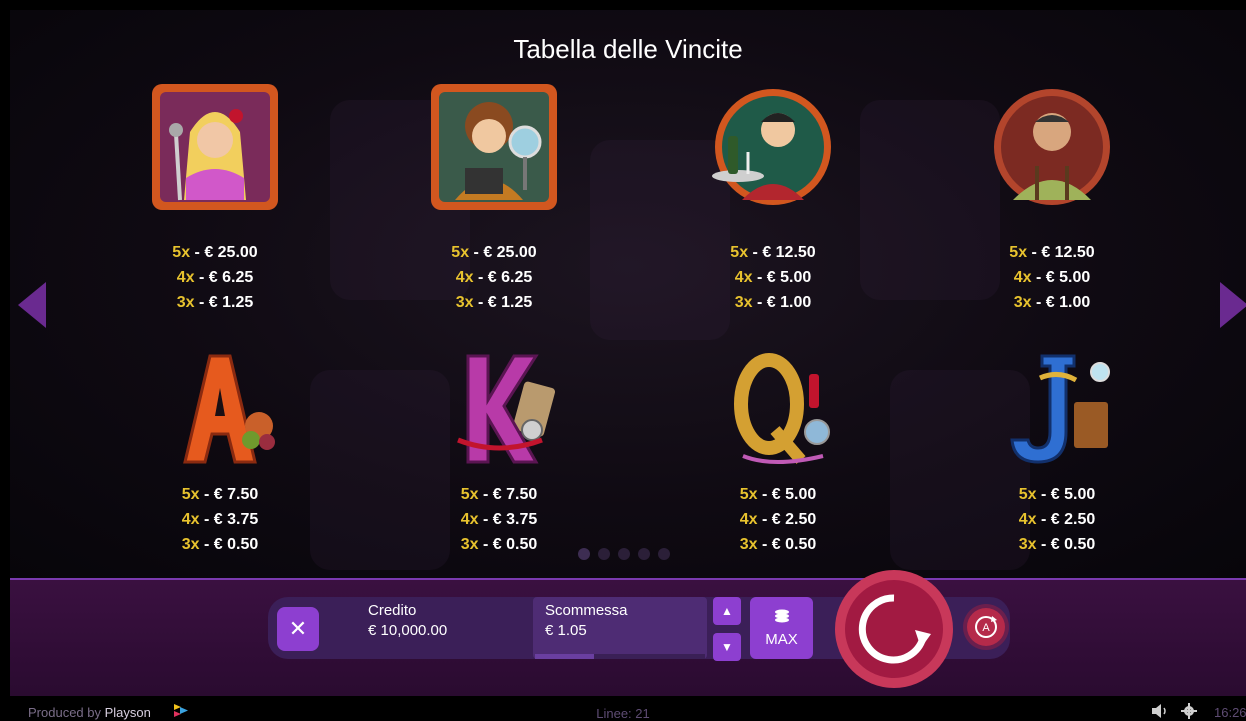  What do you see at coordinates (1052, 147) in the screenshot?
I see `worker-symbol-icon` at bounding box center [1052, 147].